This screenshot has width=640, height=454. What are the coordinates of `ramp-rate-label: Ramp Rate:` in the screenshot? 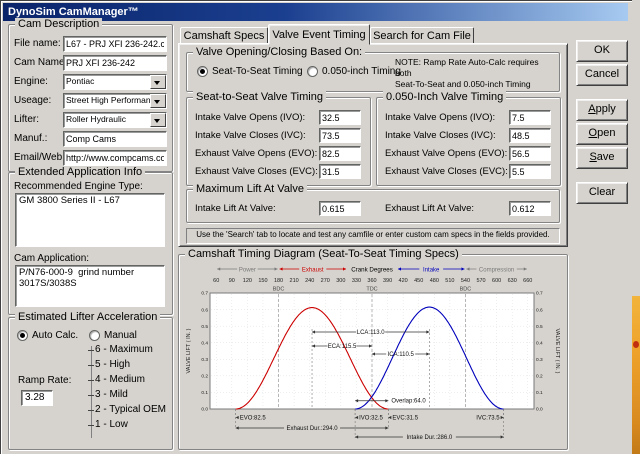 It's located at (45, 380).